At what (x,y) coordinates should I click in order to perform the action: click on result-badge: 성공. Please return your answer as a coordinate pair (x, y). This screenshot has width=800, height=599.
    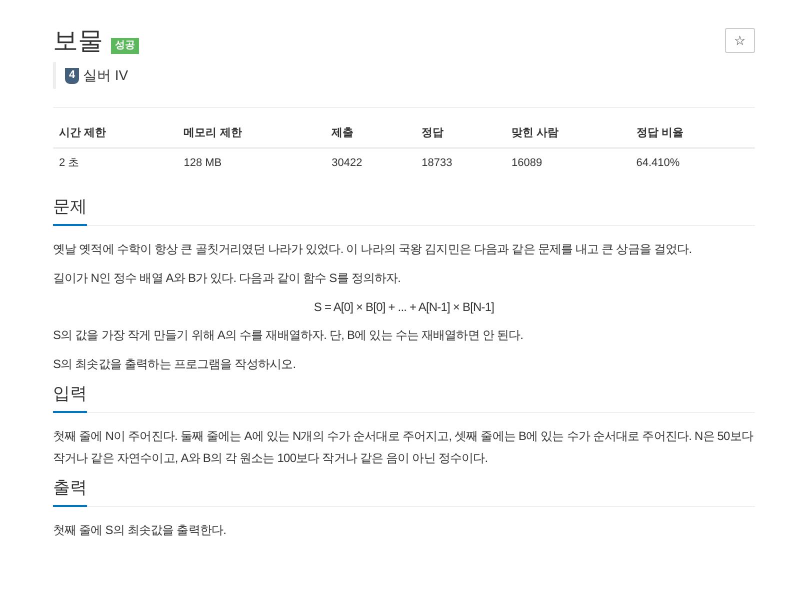
    Looking at the image, I should click on (125, 46).